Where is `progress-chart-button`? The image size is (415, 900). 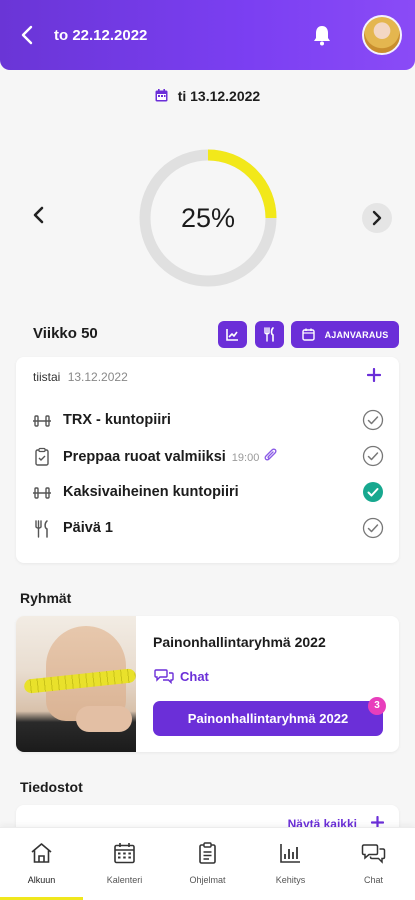 progress-chart-button is located at coordinates (232, 334).